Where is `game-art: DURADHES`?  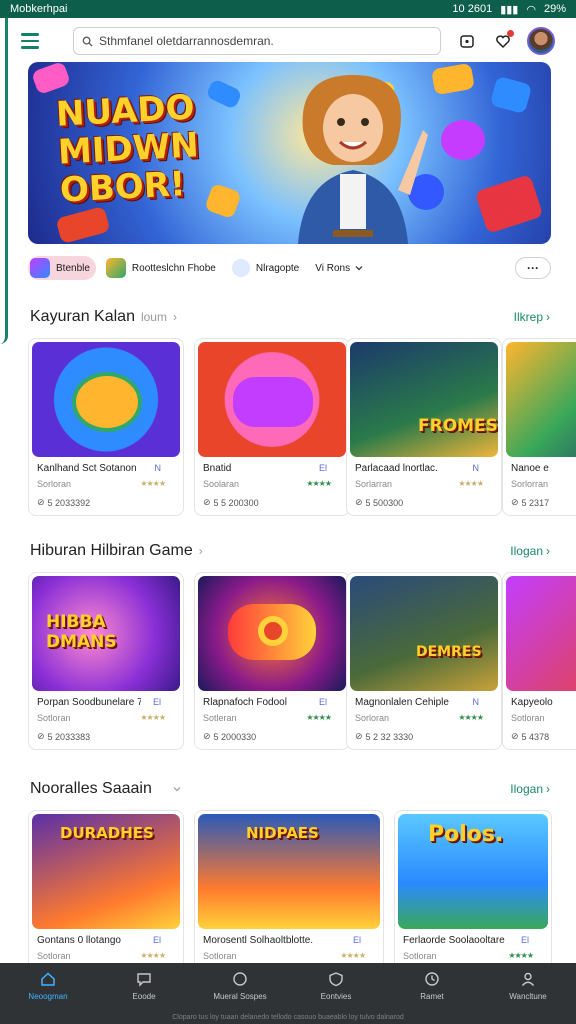
game-art: DURADHES is located at coordinates (106, 871).